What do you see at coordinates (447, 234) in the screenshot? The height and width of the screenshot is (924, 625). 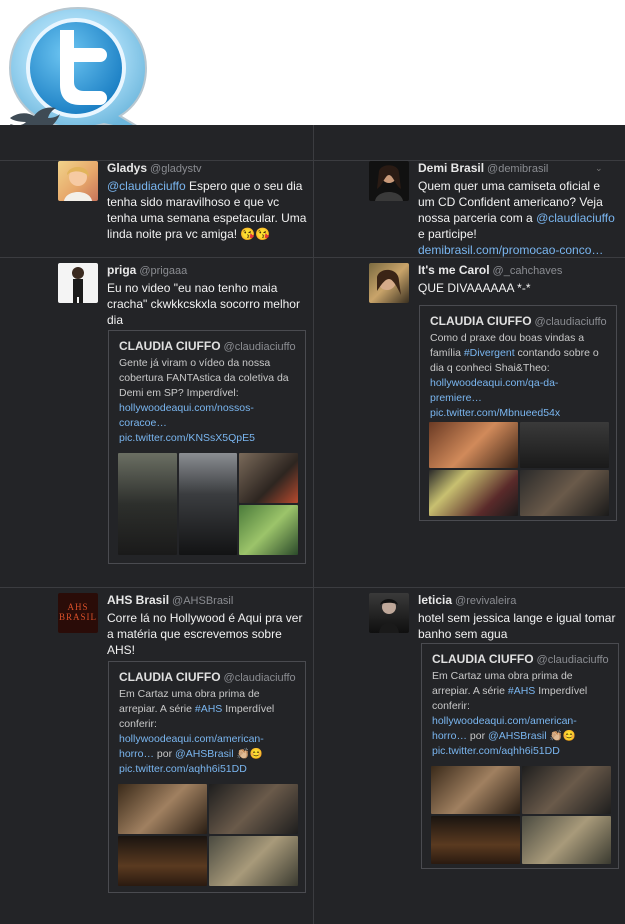 I see `tweet-text-body: e participe!` at bounding box center [447, 234].